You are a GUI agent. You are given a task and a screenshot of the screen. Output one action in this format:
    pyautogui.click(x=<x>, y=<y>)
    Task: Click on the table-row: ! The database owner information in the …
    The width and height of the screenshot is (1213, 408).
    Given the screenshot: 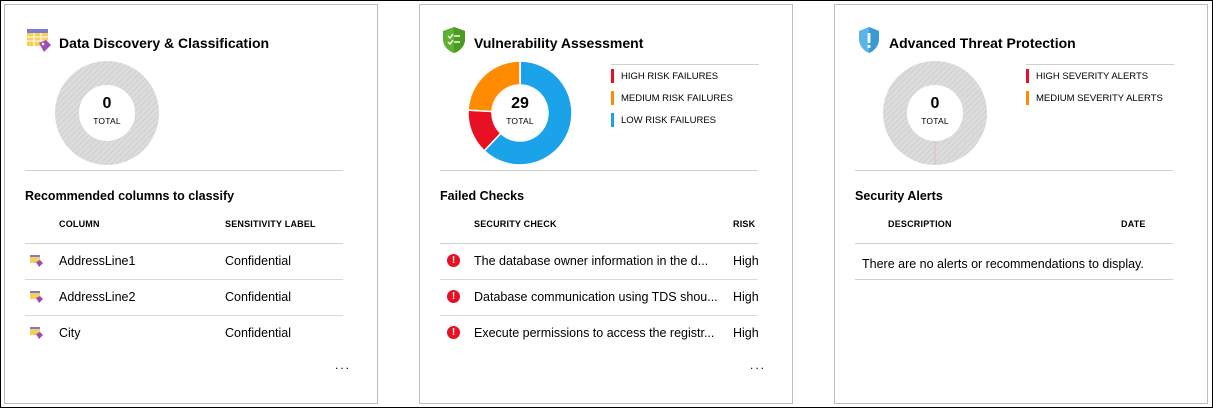 What is the action you would take?
    pyautogui.click(x=599, y=262)
    